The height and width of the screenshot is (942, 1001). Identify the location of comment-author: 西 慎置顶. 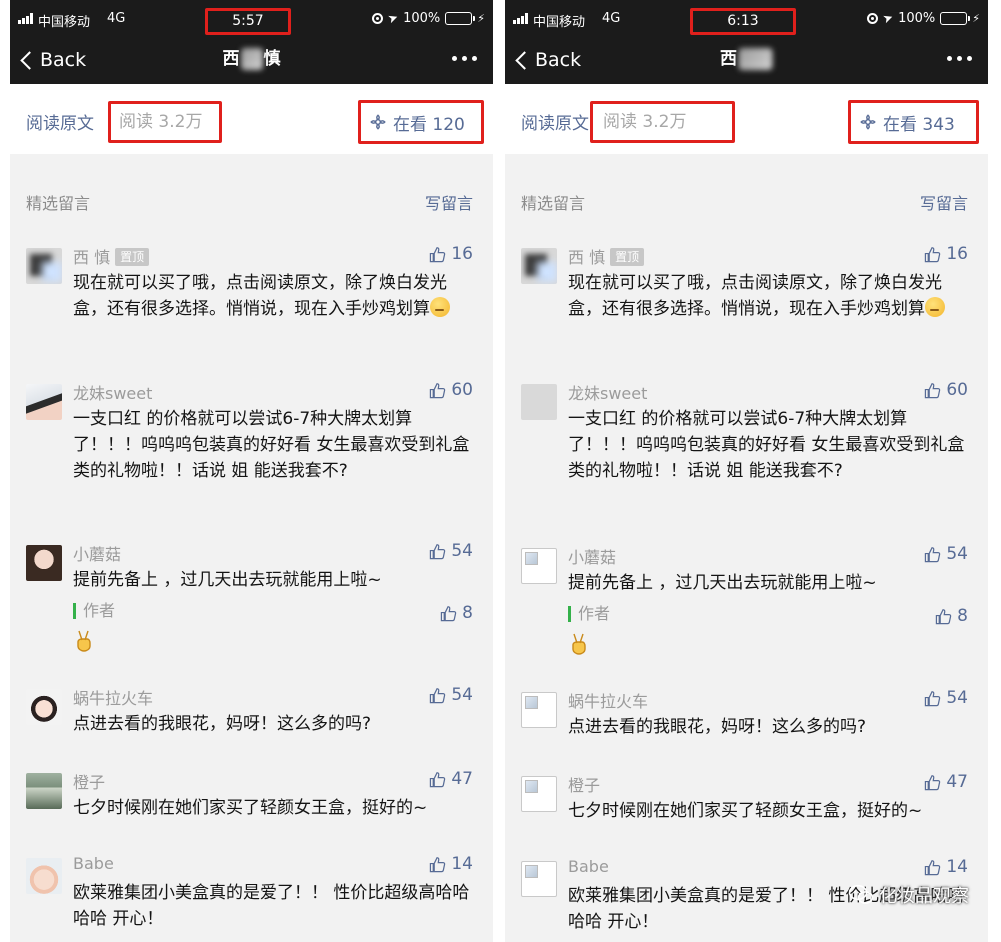
(606, 256).